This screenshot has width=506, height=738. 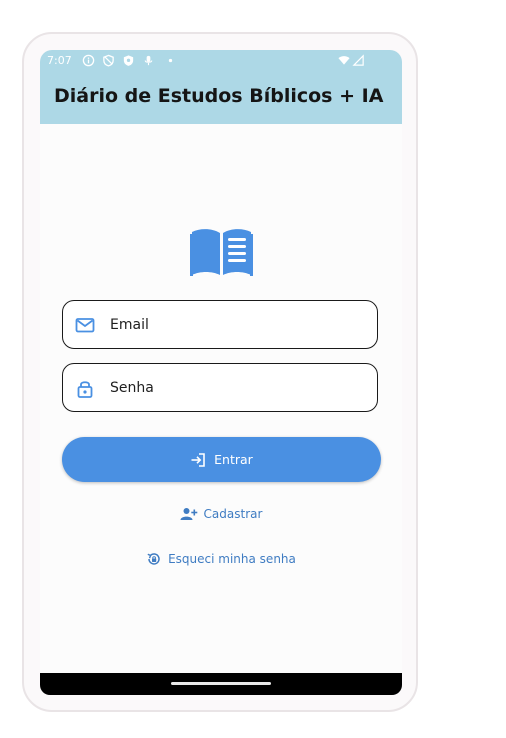 I want to click on lock-icon, so click(x=85, y=389).